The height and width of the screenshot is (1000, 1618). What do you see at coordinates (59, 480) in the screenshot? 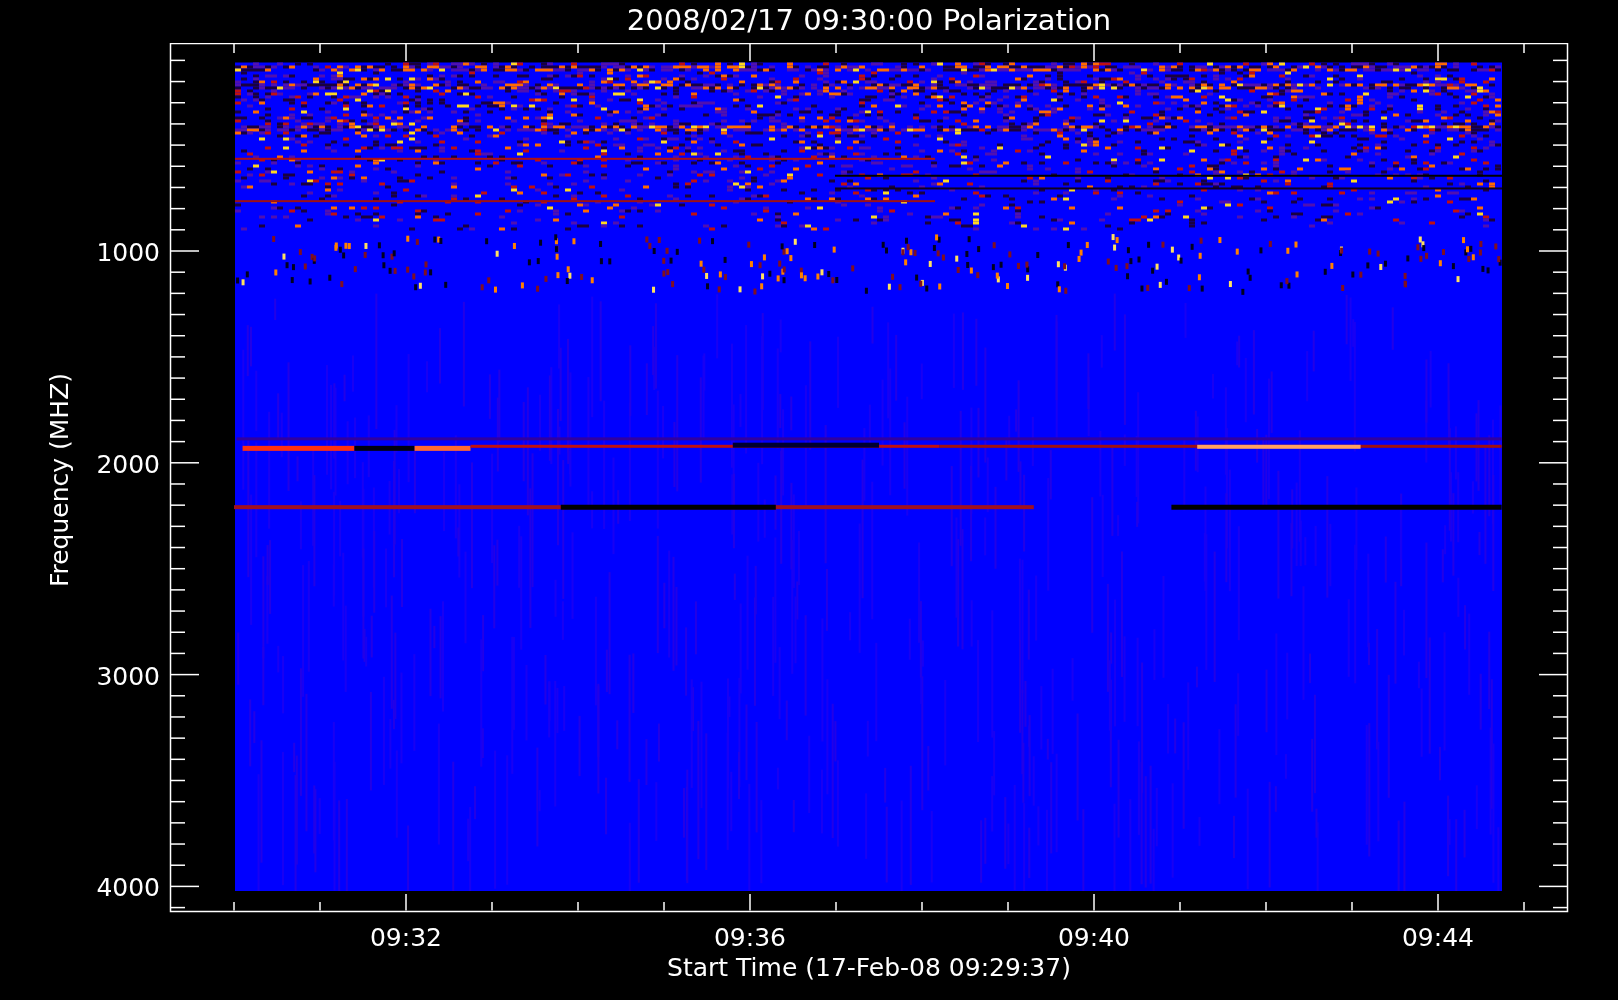
I see `y-axis-label: Frequency (MHZ)` at bounding box center [59, 480].